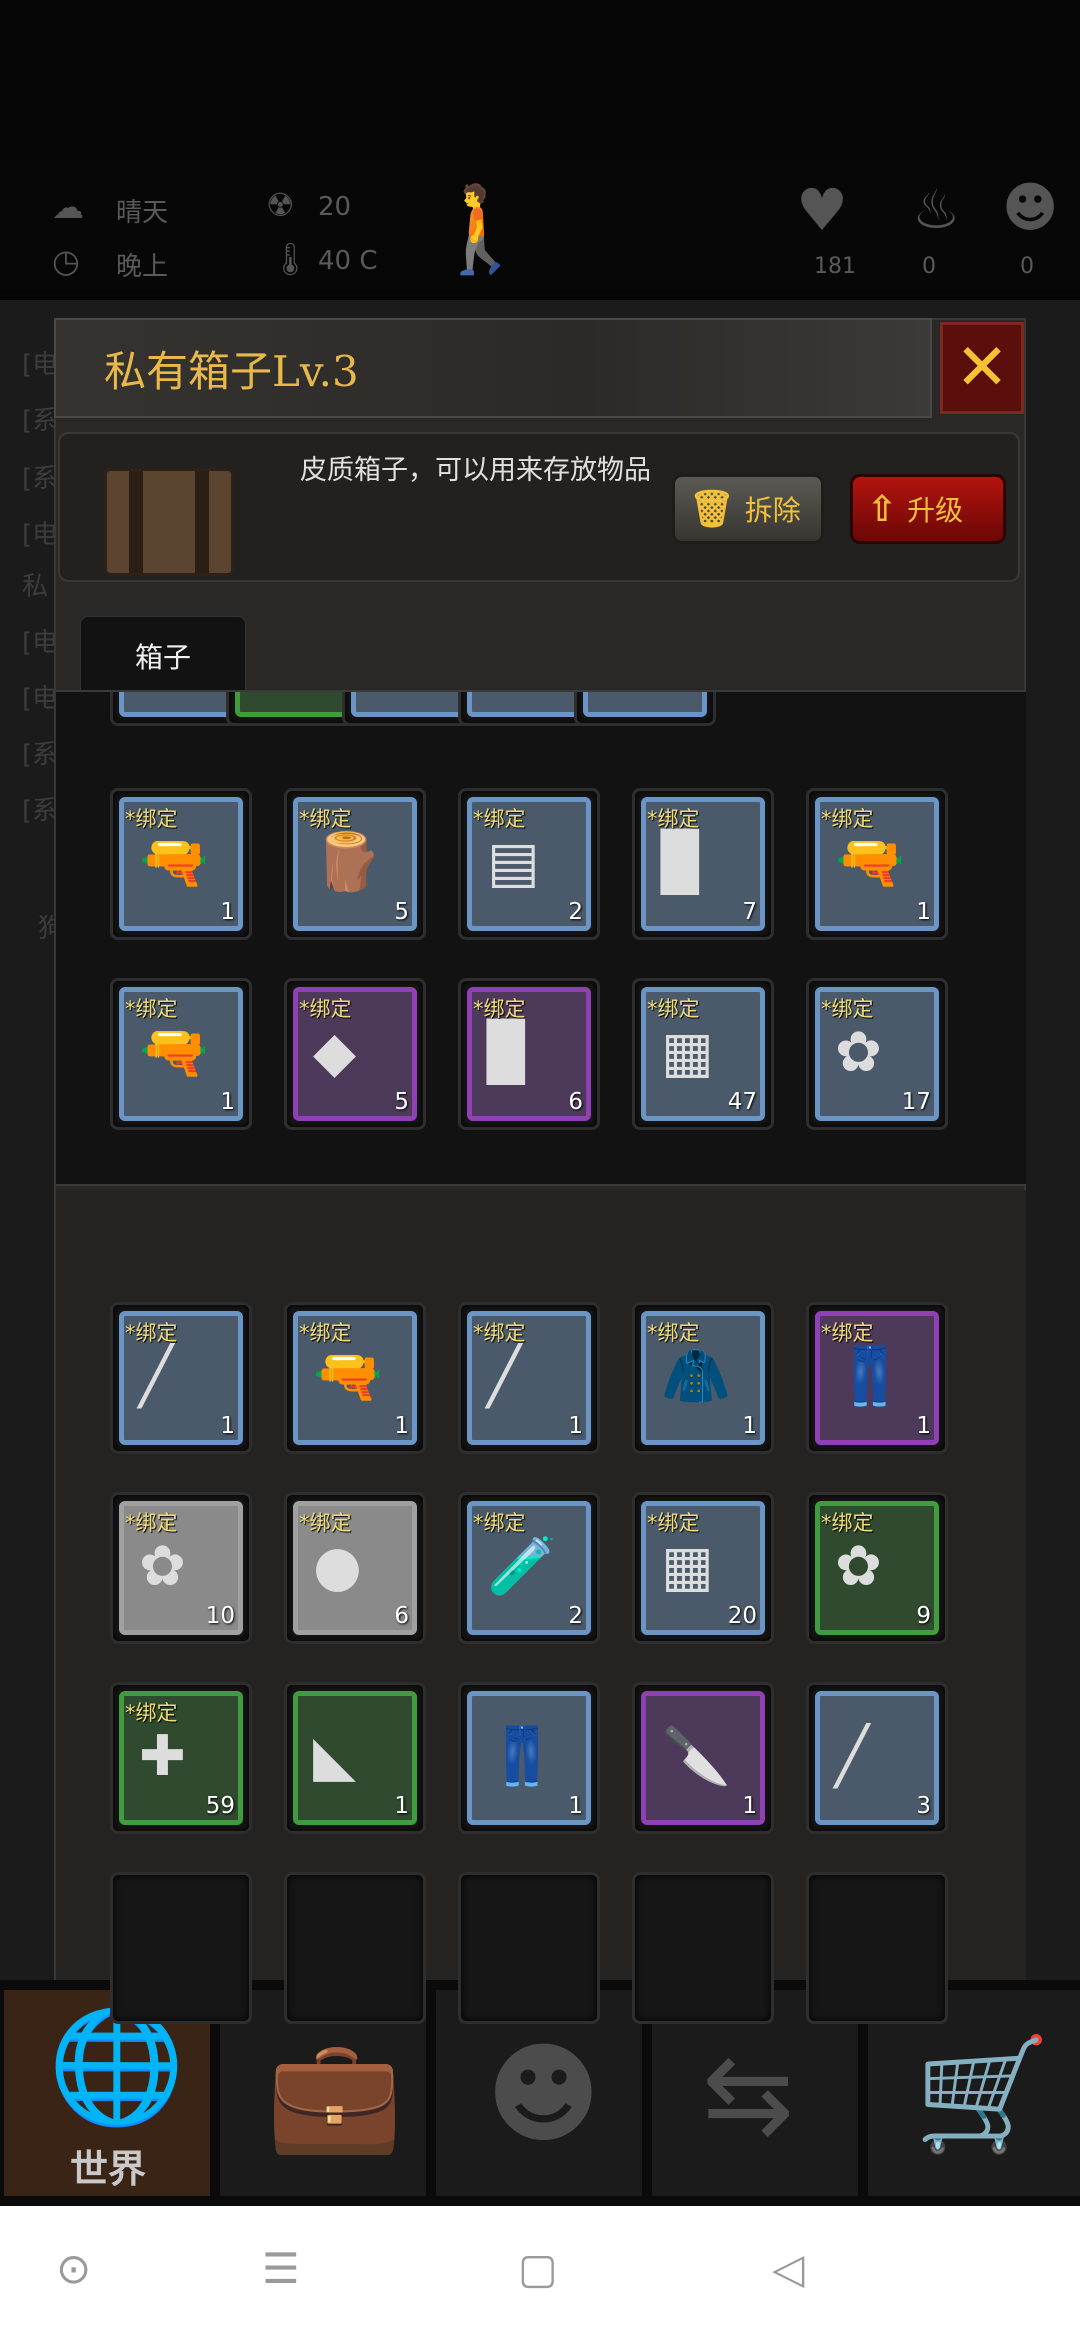 Image resolution: width=1080 pixels, height=2340 pixels. I want to click on leather-coat-icon: 🧥, so click(696, 1376).